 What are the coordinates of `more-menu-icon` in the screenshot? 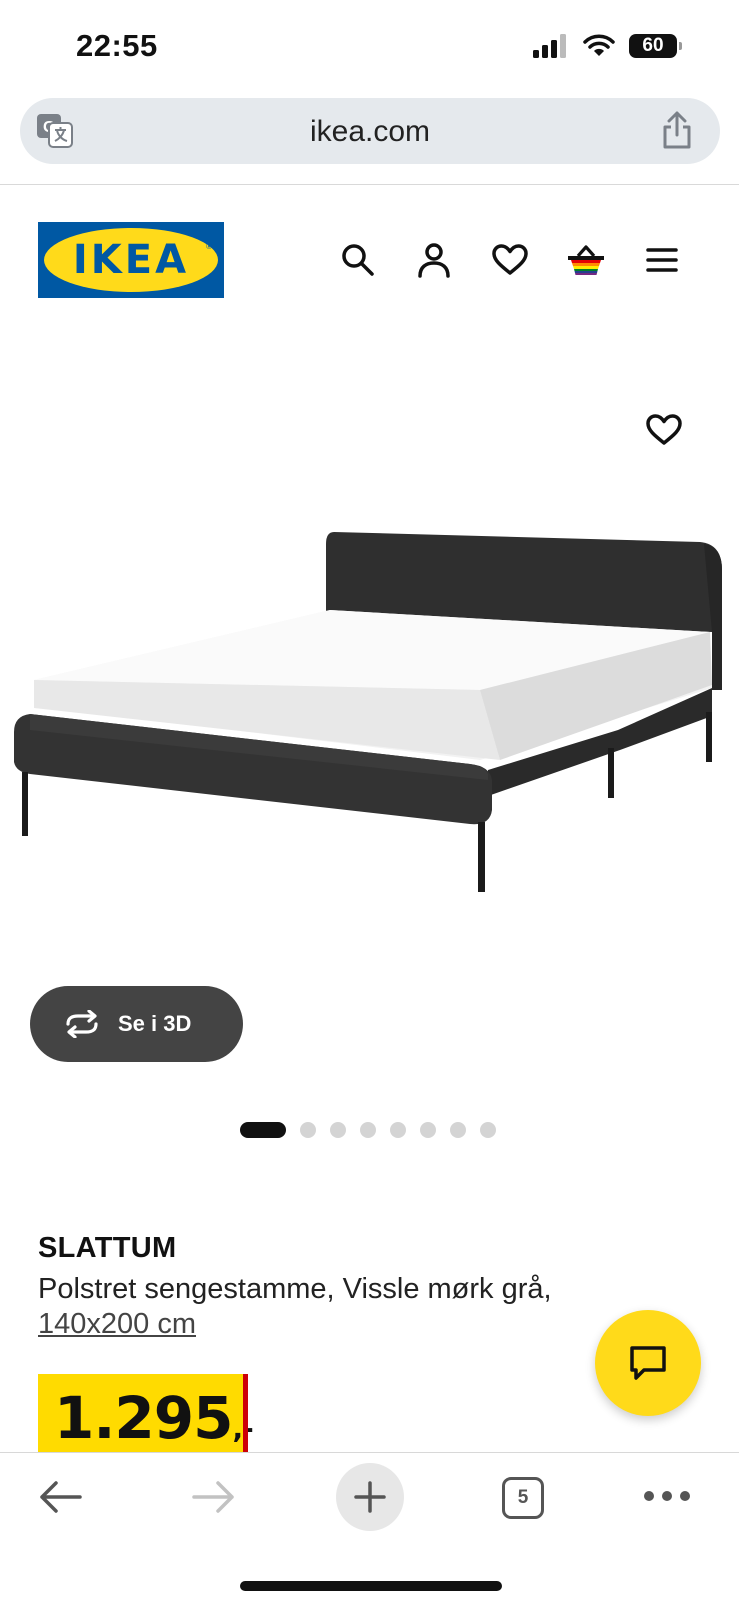 It's located at (667, 1496).